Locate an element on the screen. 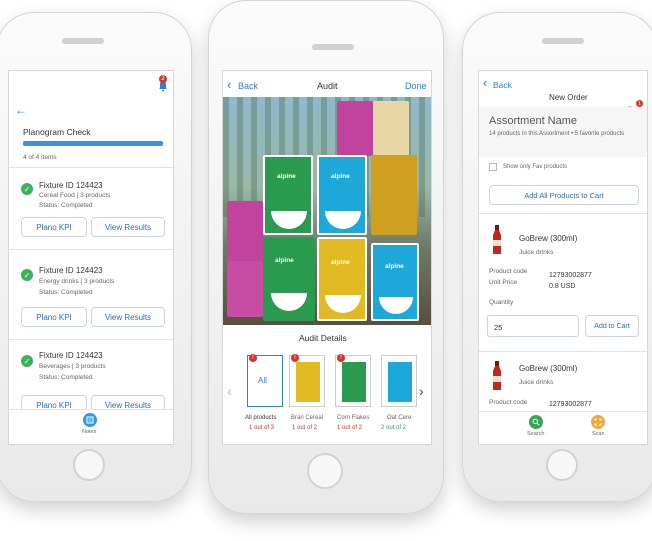 This screenshot has height=541, width=652. quantity-input: 25 is located at coordinates (533, 326).